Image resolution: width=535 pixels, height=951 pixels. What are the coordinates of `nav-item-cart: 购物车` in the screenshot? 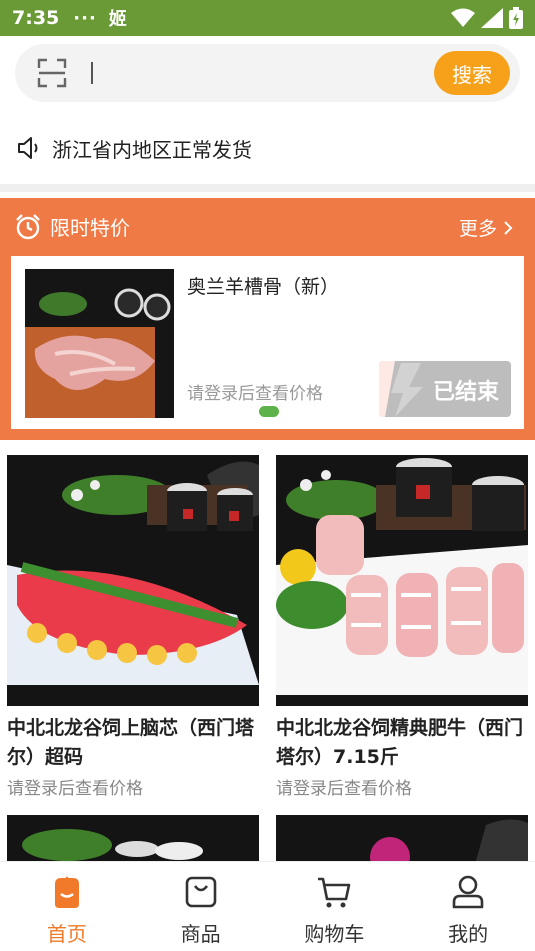 It's located at (335, 906).